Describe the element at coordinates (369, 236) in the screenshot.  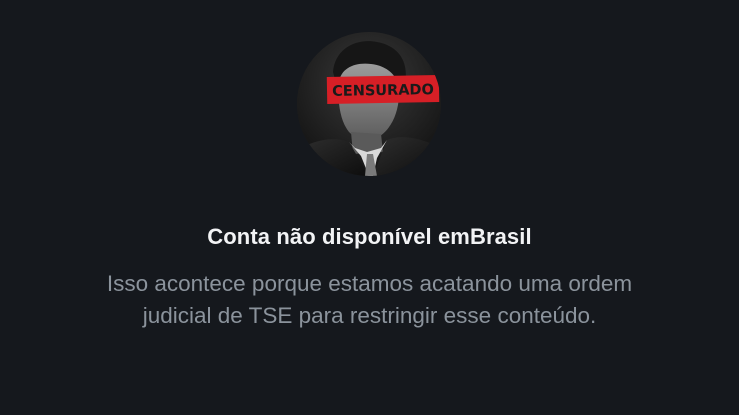
I see `notice-title: Conta não disponível emBrasil` at that location.